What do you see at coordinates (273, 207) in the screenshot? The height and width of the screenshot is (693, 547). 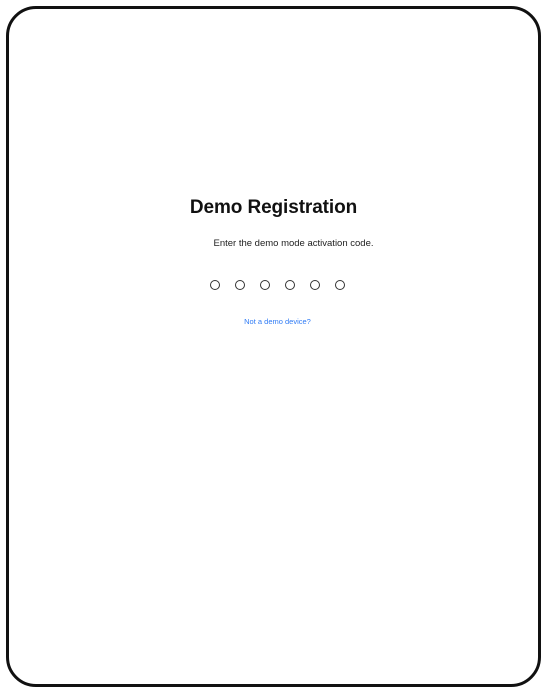 I see `page-title: Demo Registration` at bounding box center [273, 207].